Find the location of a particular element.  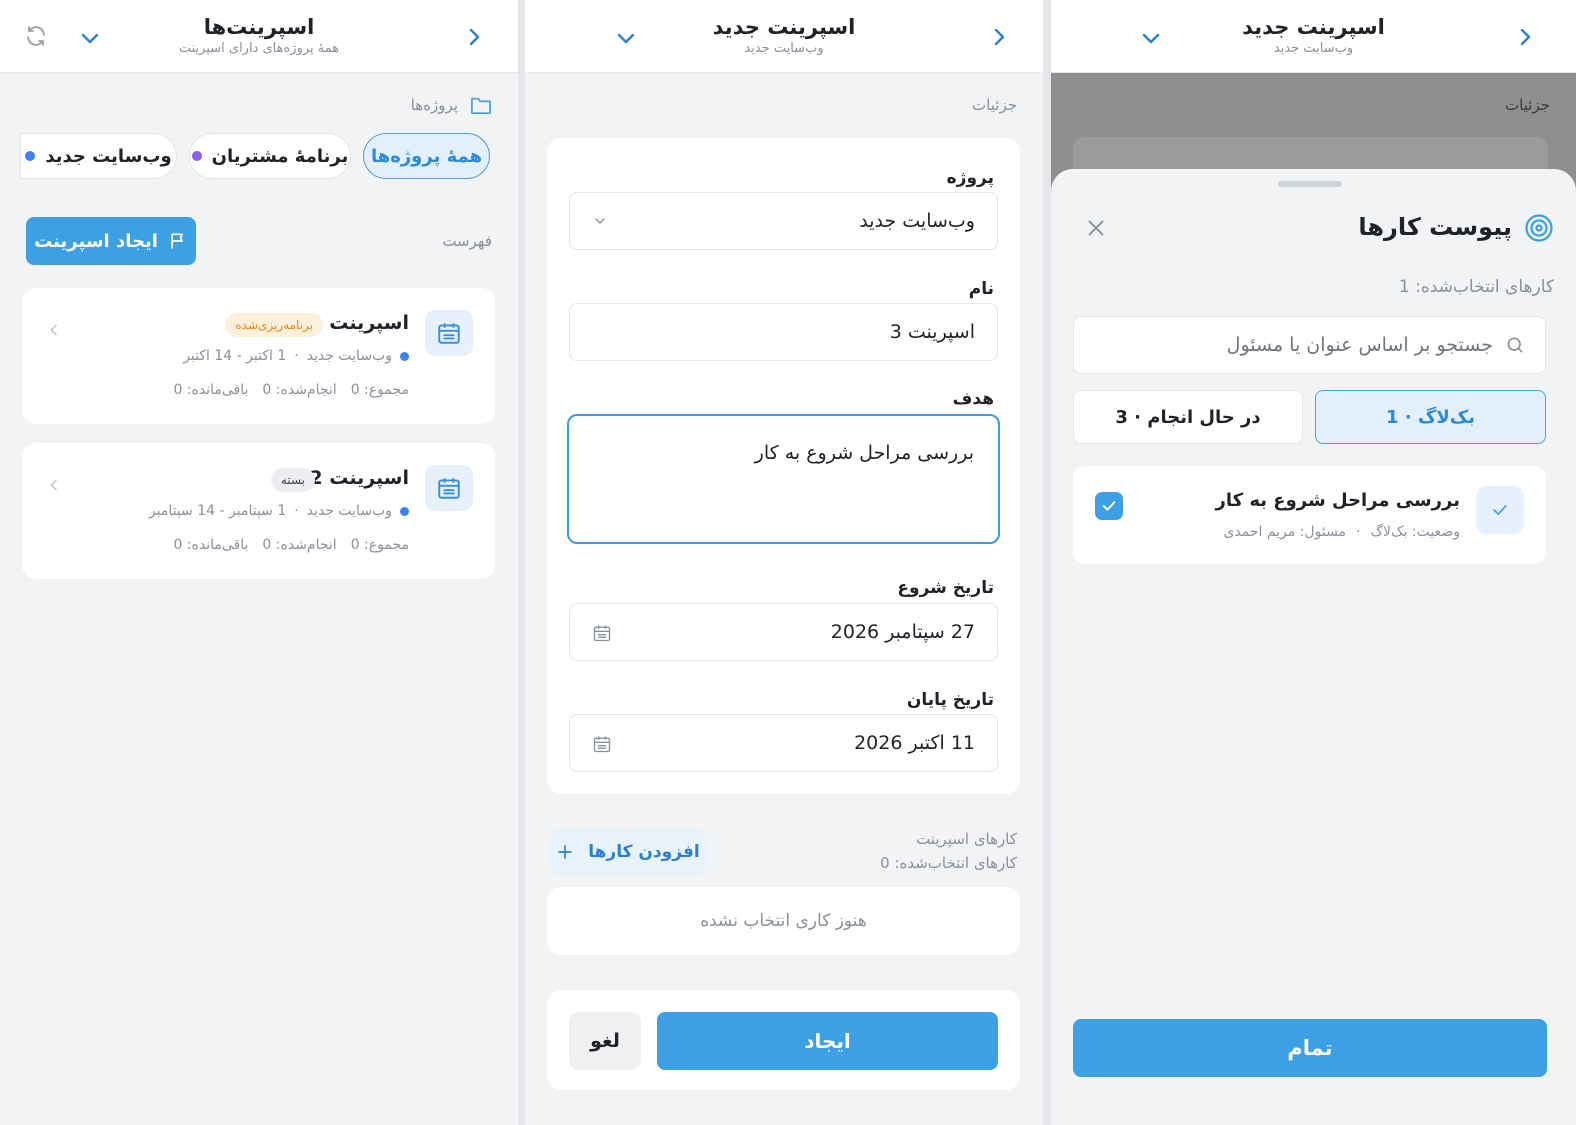

task-assignee: مسئول: مریم احمدی is located at coordinates (1285, 532).